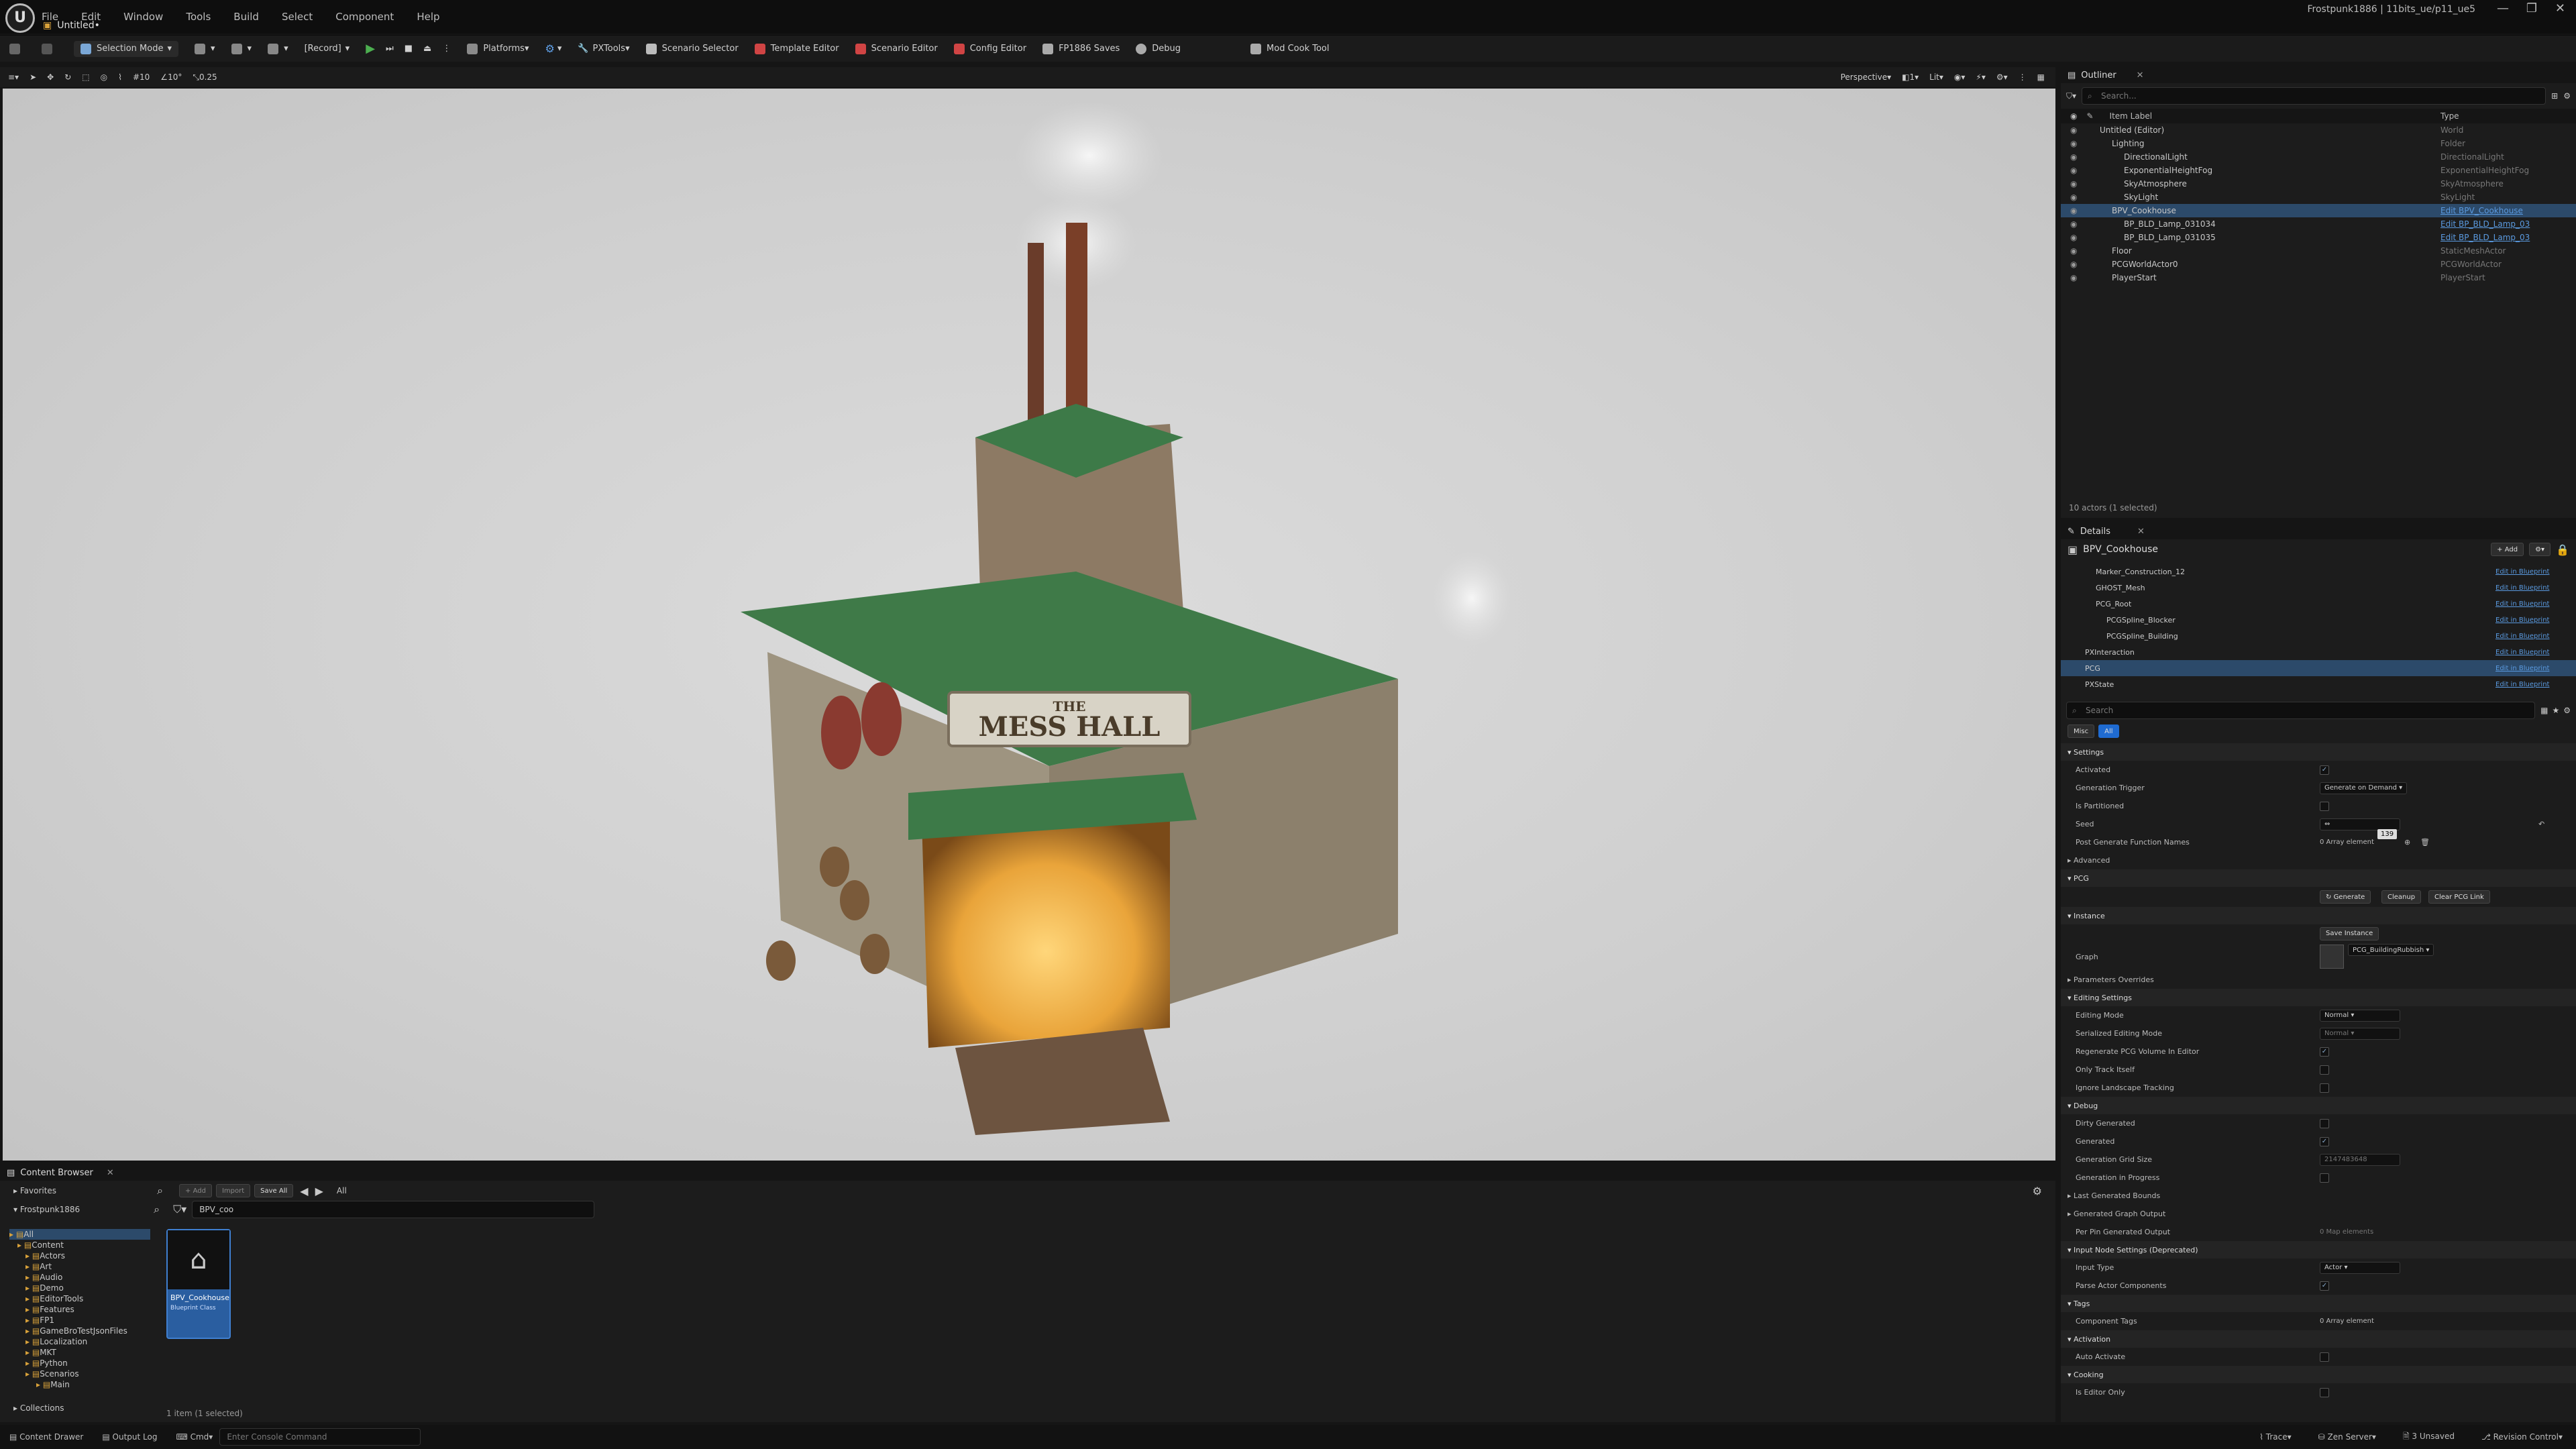 The height and width of the screenshot is (1449, 2576). I want to click on filter-all: All, so click(2108, 731).